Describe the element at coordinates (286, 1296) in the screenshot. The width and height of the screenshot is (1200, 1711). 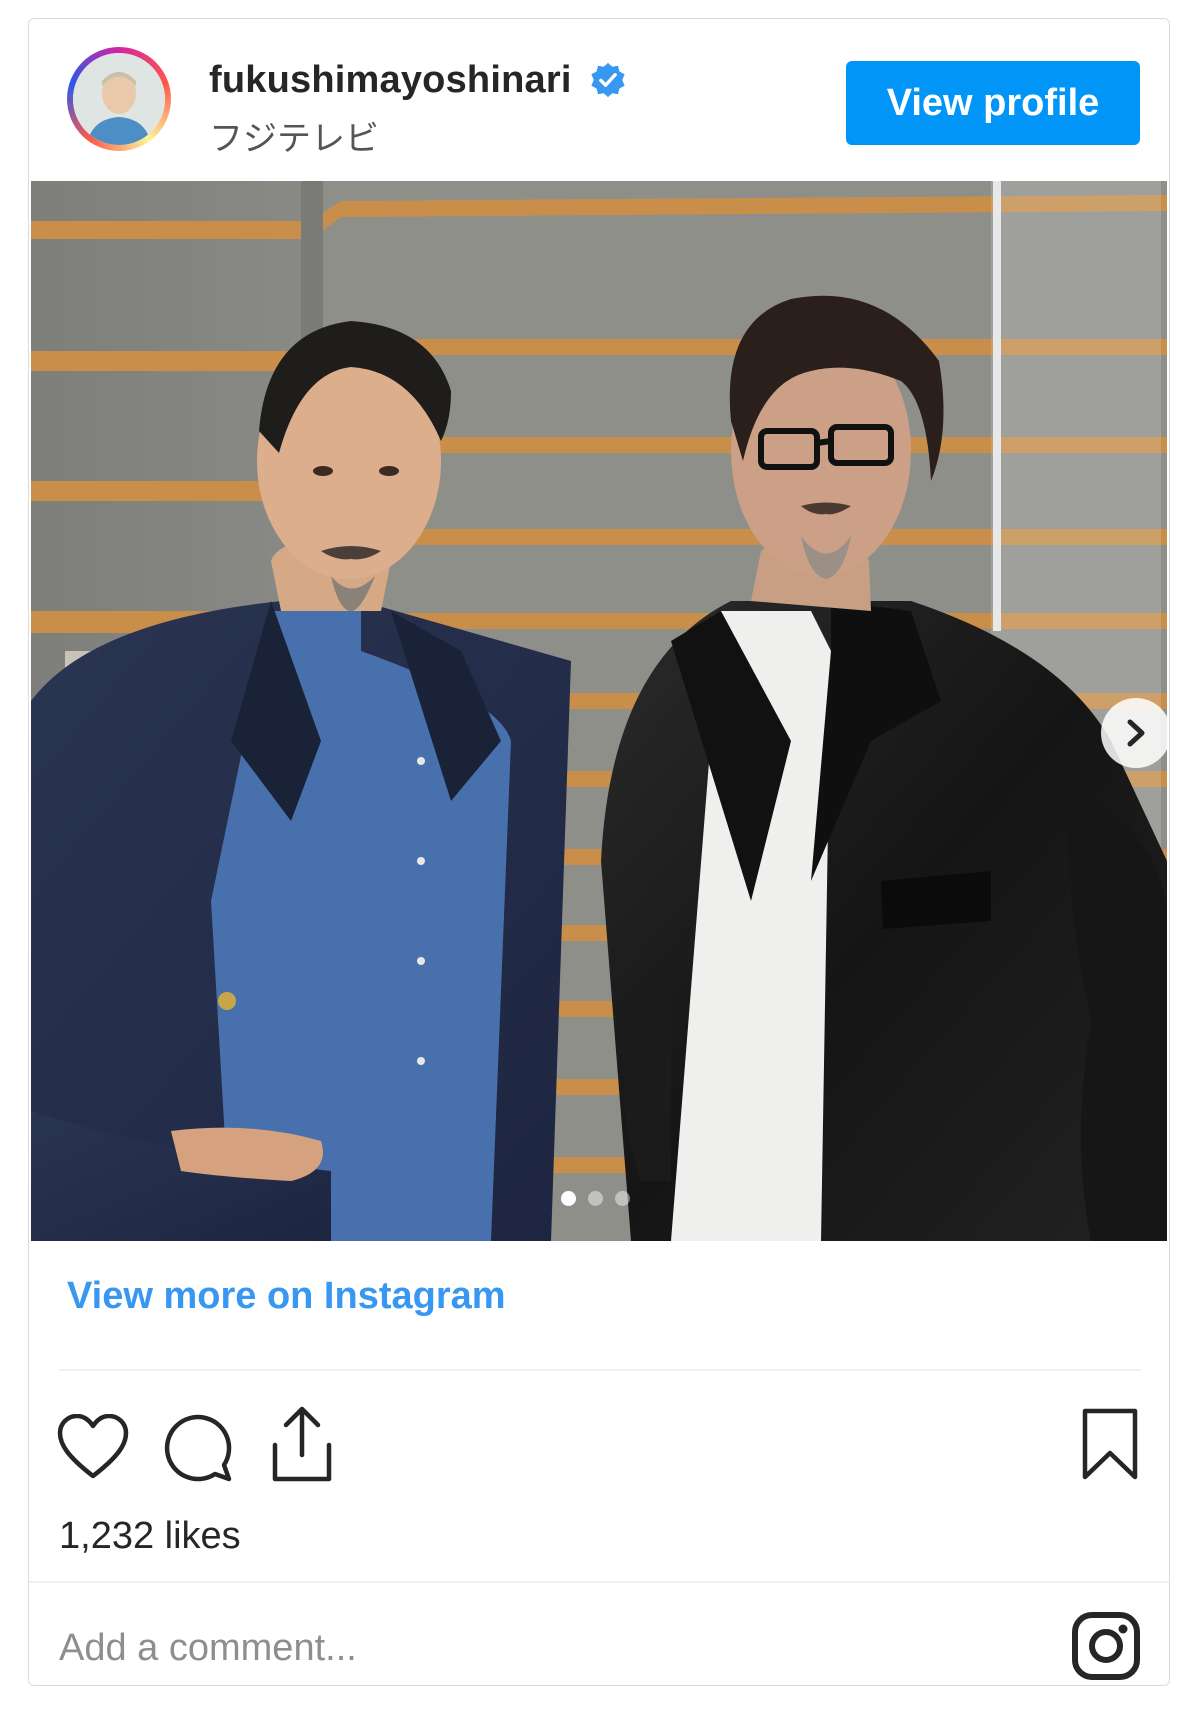
I see `view-more-link: View more on Instagram` at that location.